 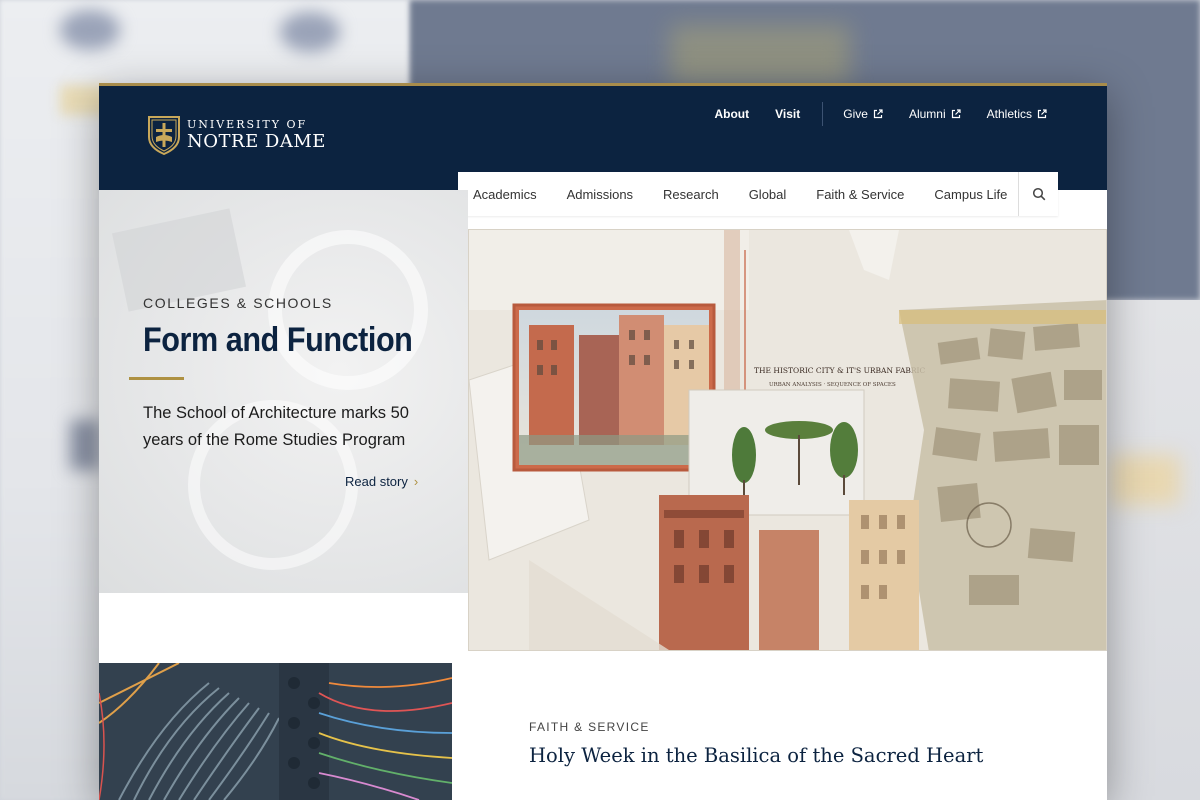 I want to click on nav-link-give: Give, so click(x=863, y=114).